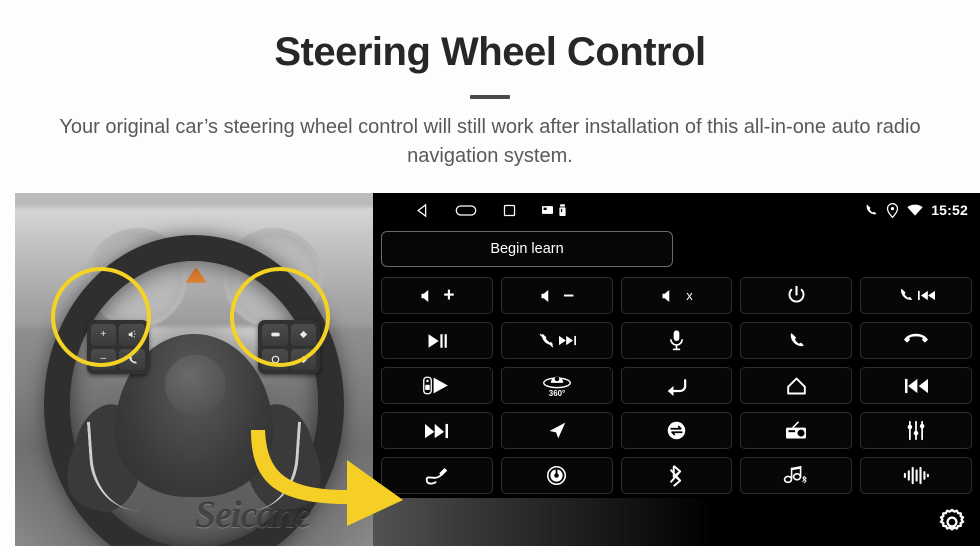 This screenshot has width=980, height=546. Describe the element at coordinates (556, 393) in the screenshot. I see `svg-text: 360°` at that location.